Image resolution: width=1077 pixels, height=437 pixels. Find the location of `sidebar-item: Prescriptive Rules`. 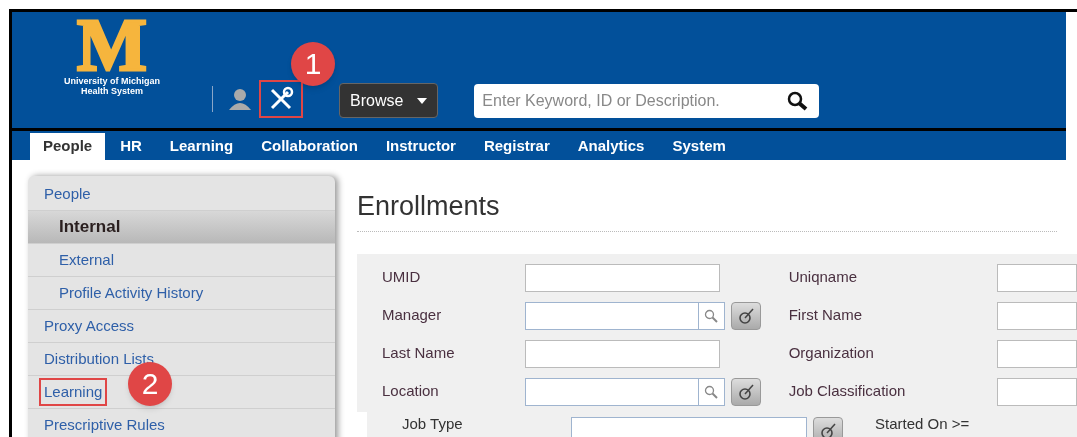

sidebar-item: Prescriptive Rules is located at coordinates (181, 423).